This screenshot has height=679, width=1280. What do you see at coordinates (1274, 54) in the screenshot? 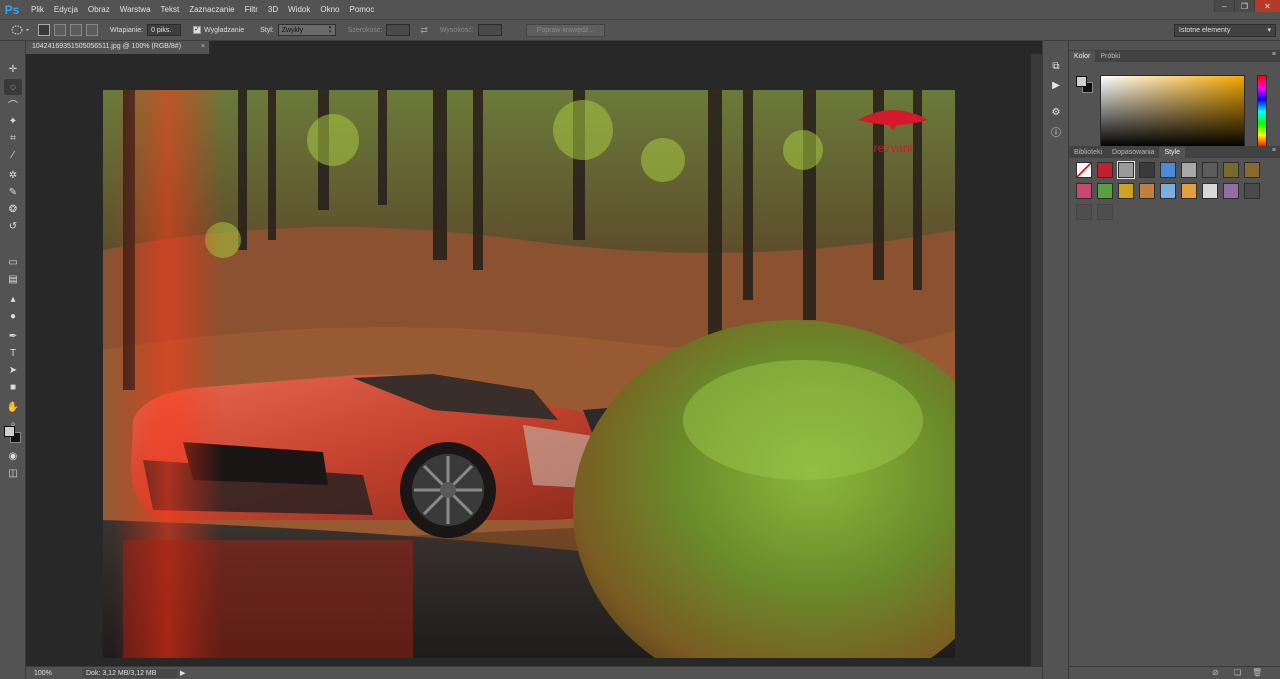
I see `color-panel-menu-icon: ≡` at bounding box center [1274, 54].